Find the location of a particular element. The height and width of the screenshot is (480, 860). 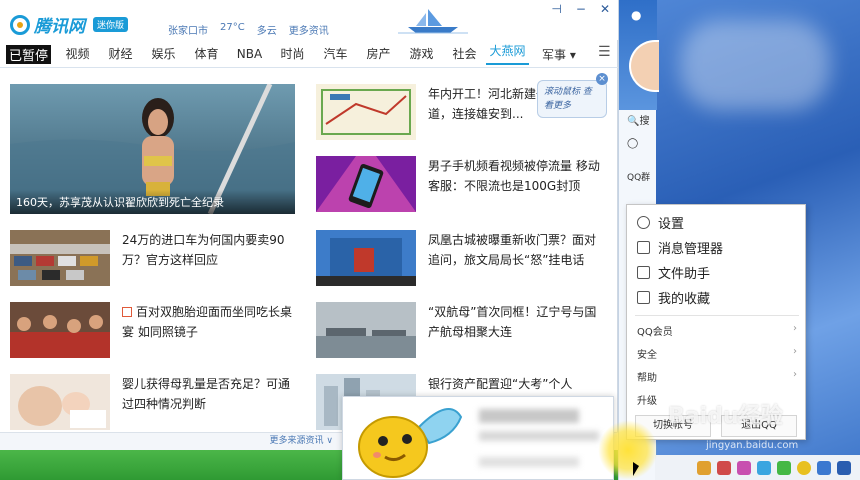

chat-icon: ◯ is located at coordinates (632, 143).